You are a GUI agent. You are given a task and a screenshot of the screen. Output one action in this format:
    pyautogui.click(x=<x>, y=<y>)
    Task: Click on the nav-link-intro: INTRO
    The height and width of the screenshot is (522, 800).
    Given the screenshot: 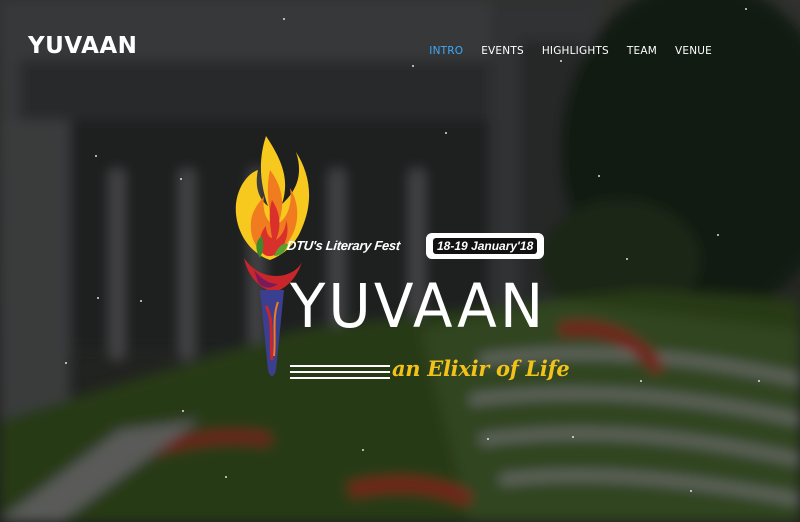 What is the action you would take?
    pyautogui.click(x=446, y=51)
    